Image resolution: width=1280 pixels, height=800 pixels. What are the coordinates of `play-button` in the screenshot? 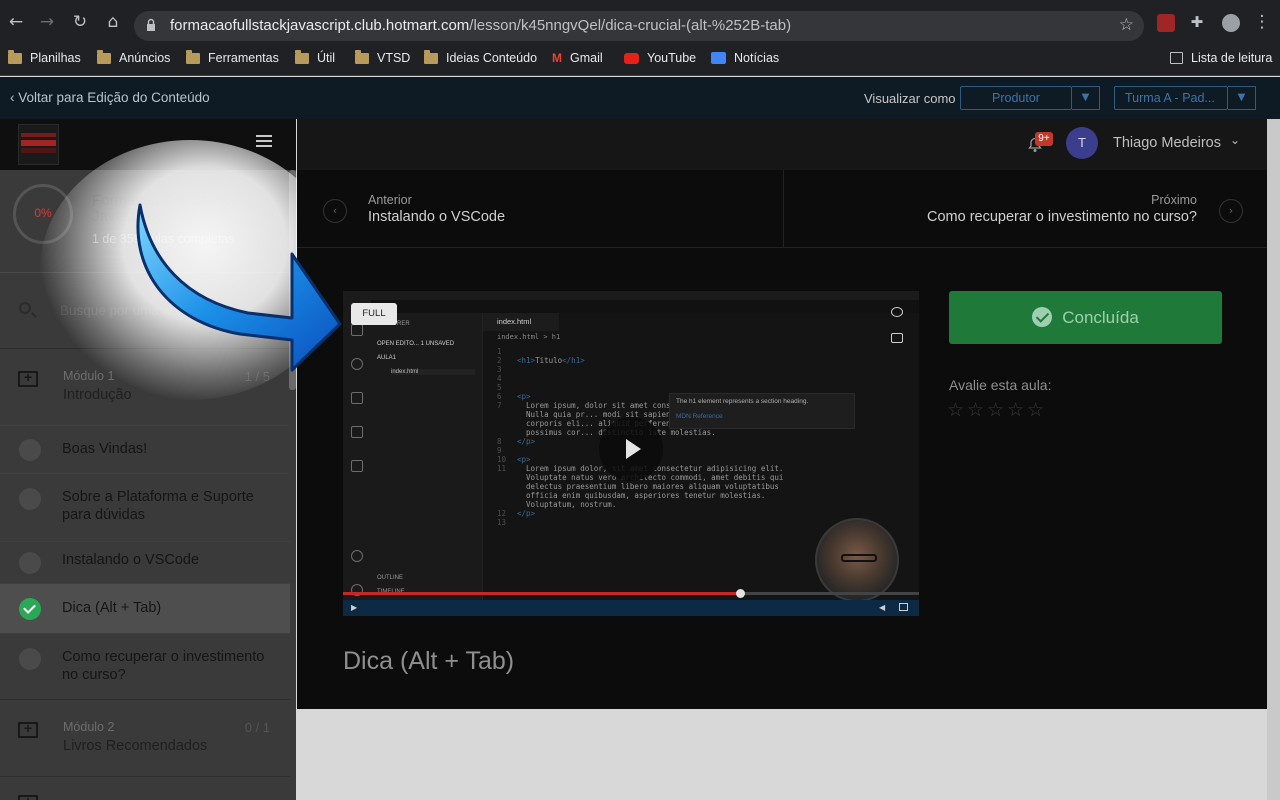 It's located at (631, 449).